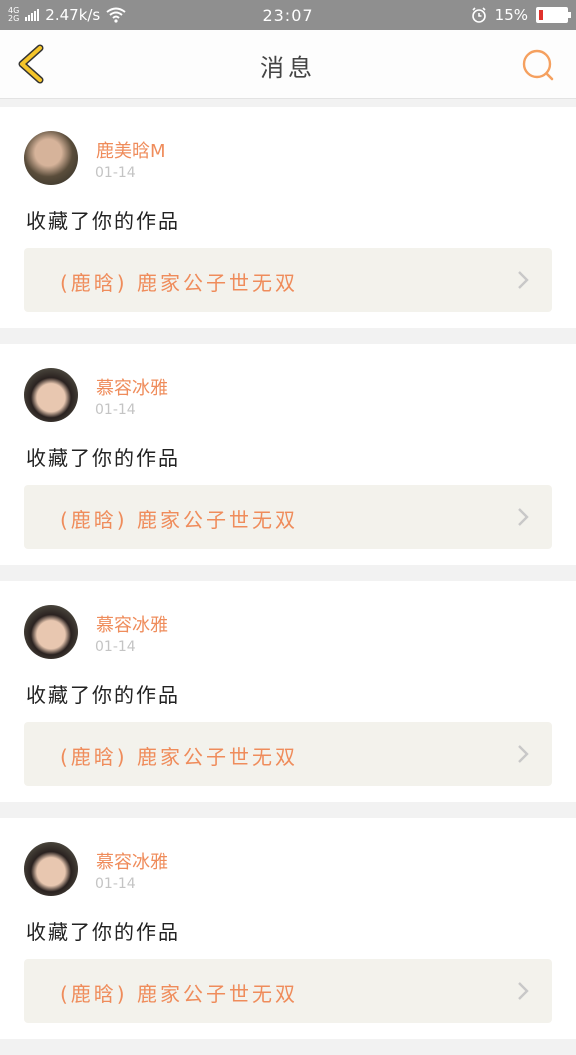 The width and height of the screenshot is (576, 1055). I want to click on battery-icon, so click(553, 15).